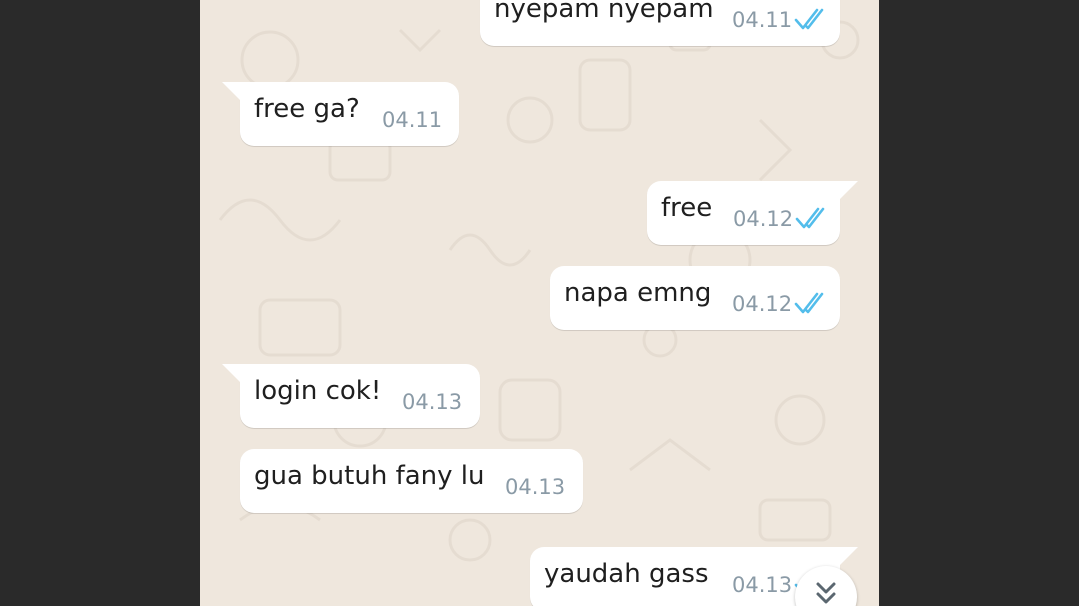 Image resolution: width=1079 pixels, height=606 pixels. I want to click on message-text: yaudah gass, so click(626, 574).